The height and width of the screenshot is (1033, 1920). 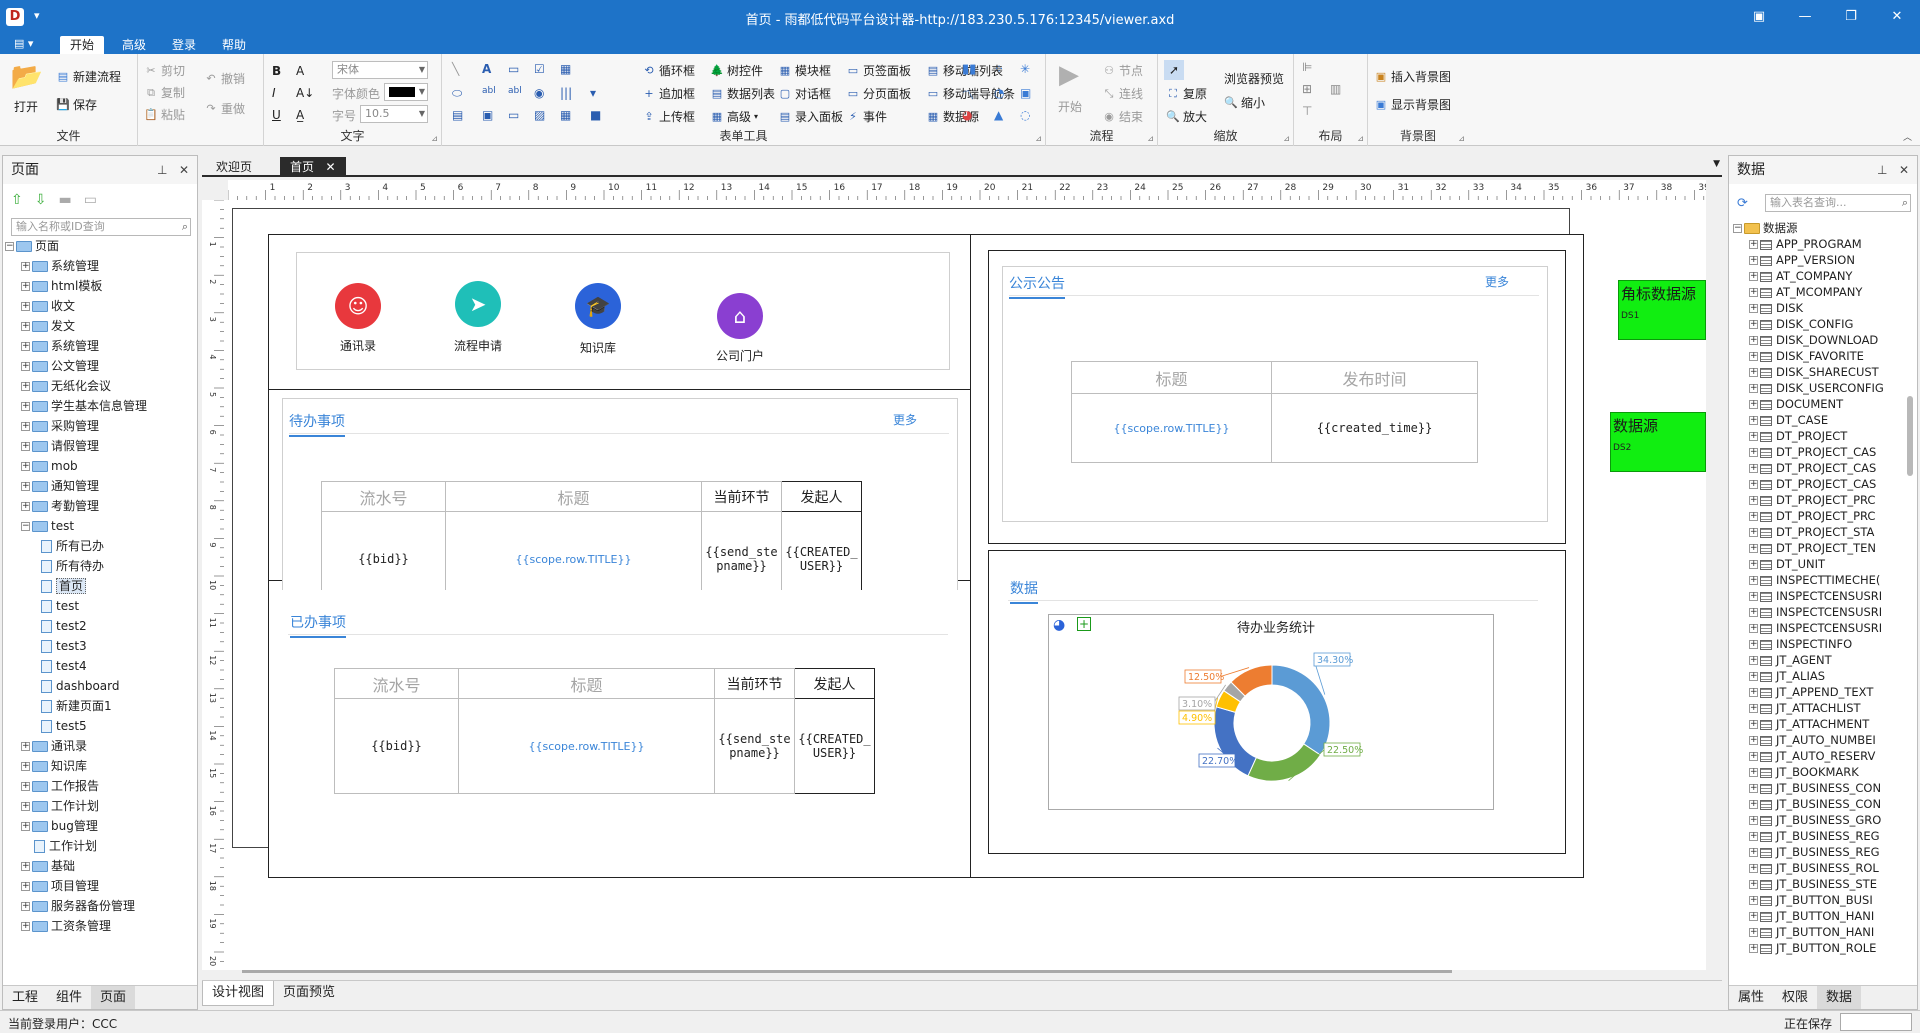 What do you see at coordinates (847, 971) in the screenshot?
I see `horizontal-scrollbar` at bounding box center [847, 971].